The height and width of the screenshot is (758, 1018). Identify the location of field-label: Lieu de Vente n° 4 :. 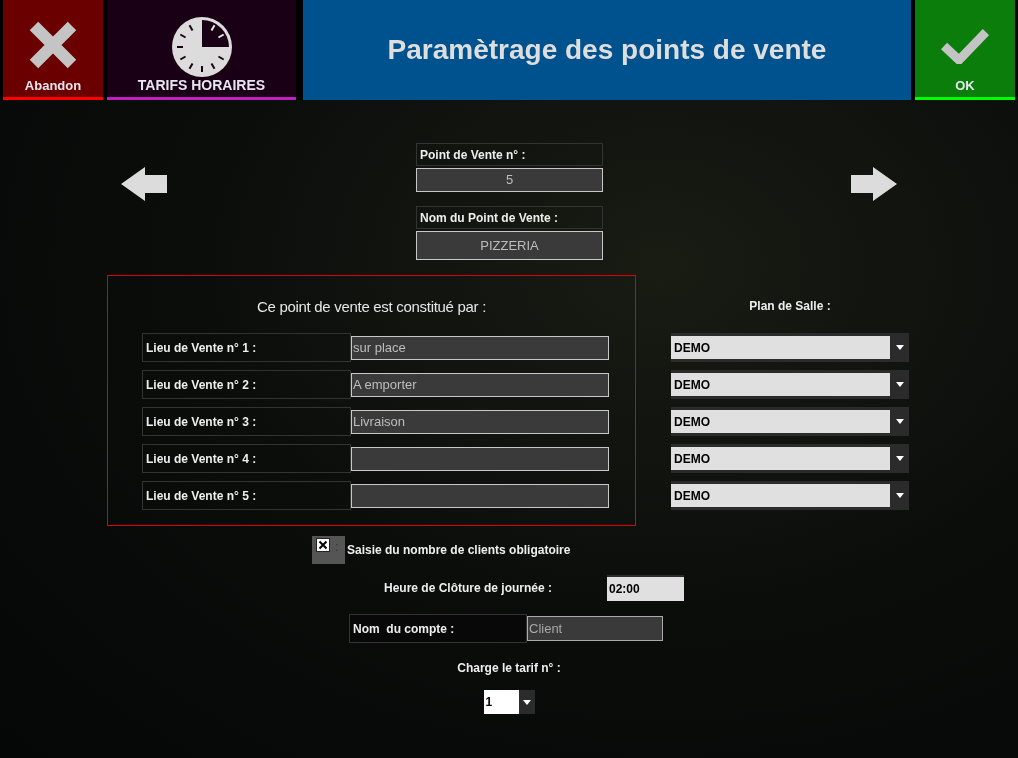
(246, 458).